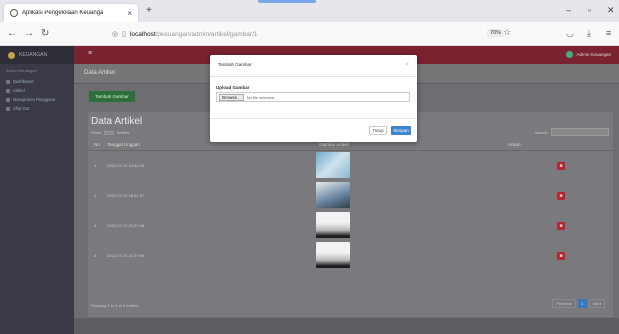 The width and height of the screenshot is (619, 334). I want to click on logo-icon, so click(11, 55).